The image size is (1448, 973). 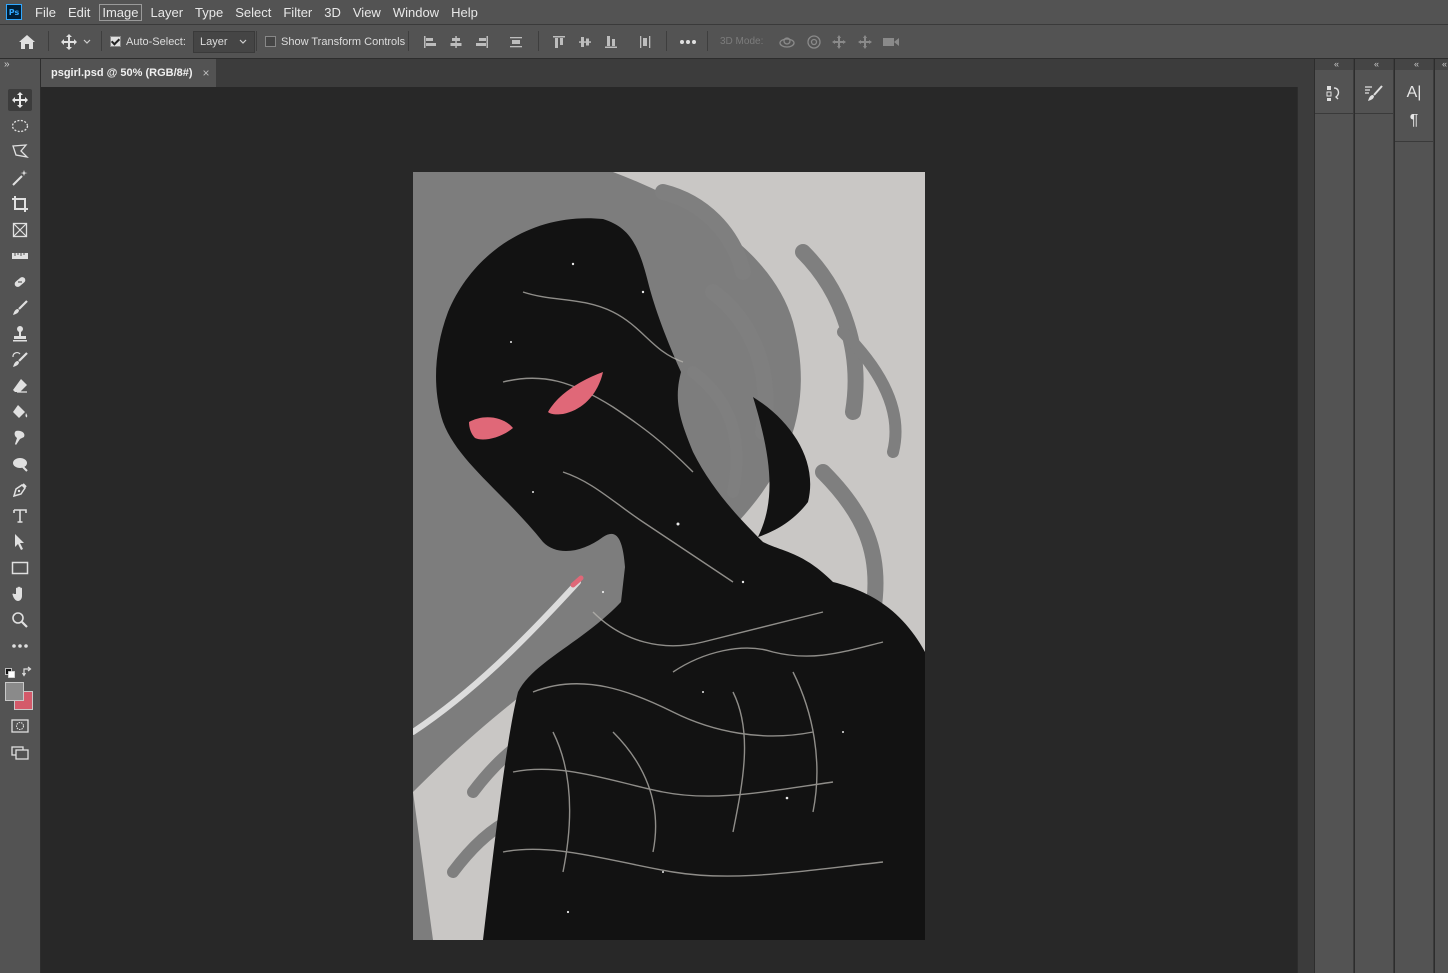 What do you see at coordinates (20, 256) in the screenshot?
I see `ruler-icon` at bounding box center [20, 256].